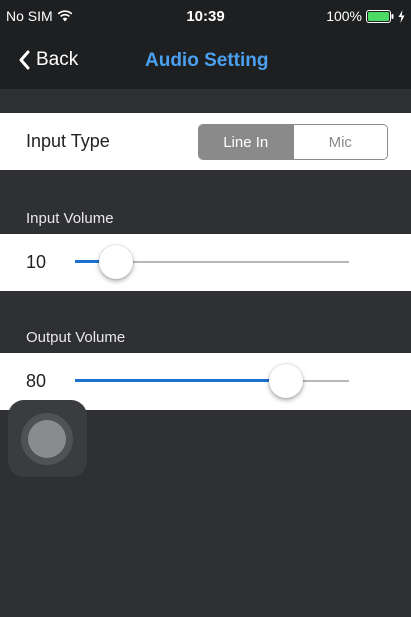 This screenshot has width=411, height=617. Describe the element at coordinates (246, 142) in the screenshot. I see `segment-line-in: Line In` at that location.